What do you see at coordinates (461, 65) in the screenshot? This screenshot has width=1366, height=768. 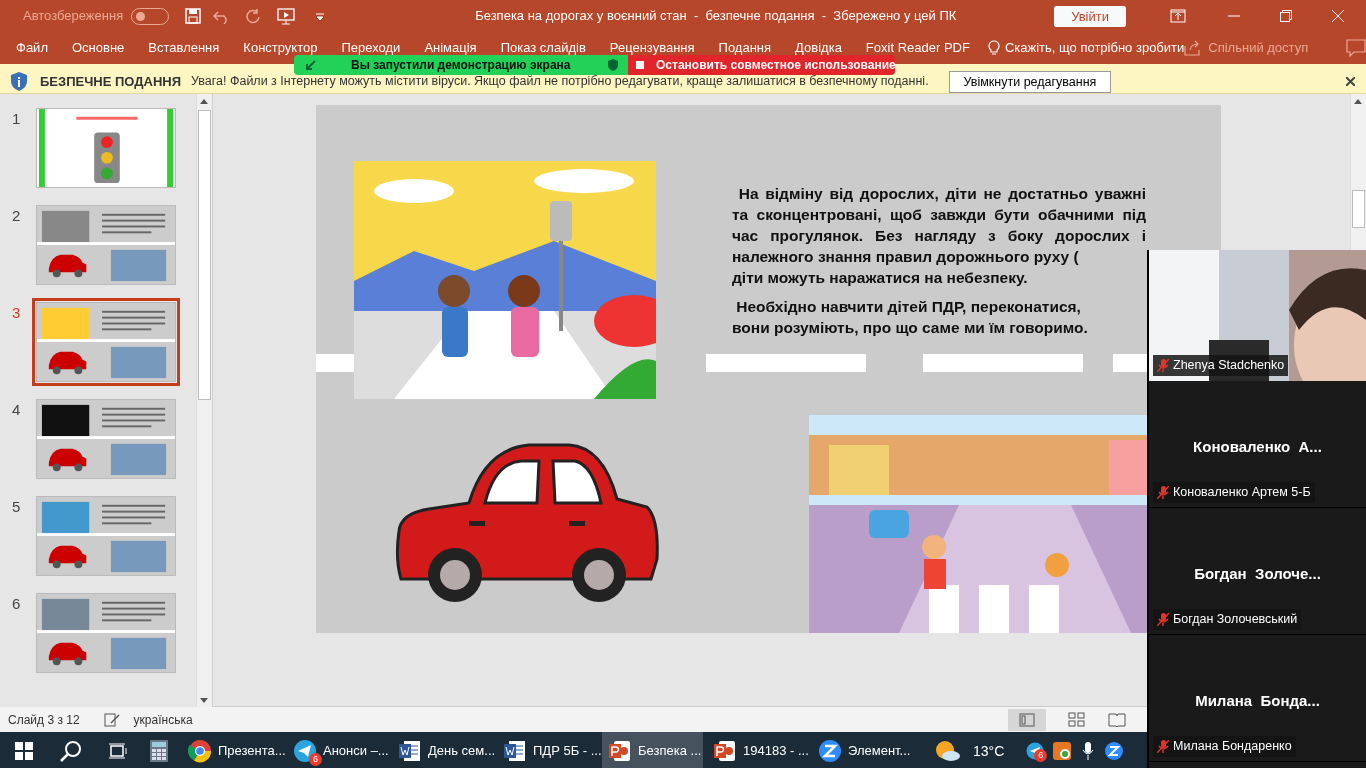 I see `screen-share-status: Вы запустили демонстрацию экрана` at bounding box center [461, 65].